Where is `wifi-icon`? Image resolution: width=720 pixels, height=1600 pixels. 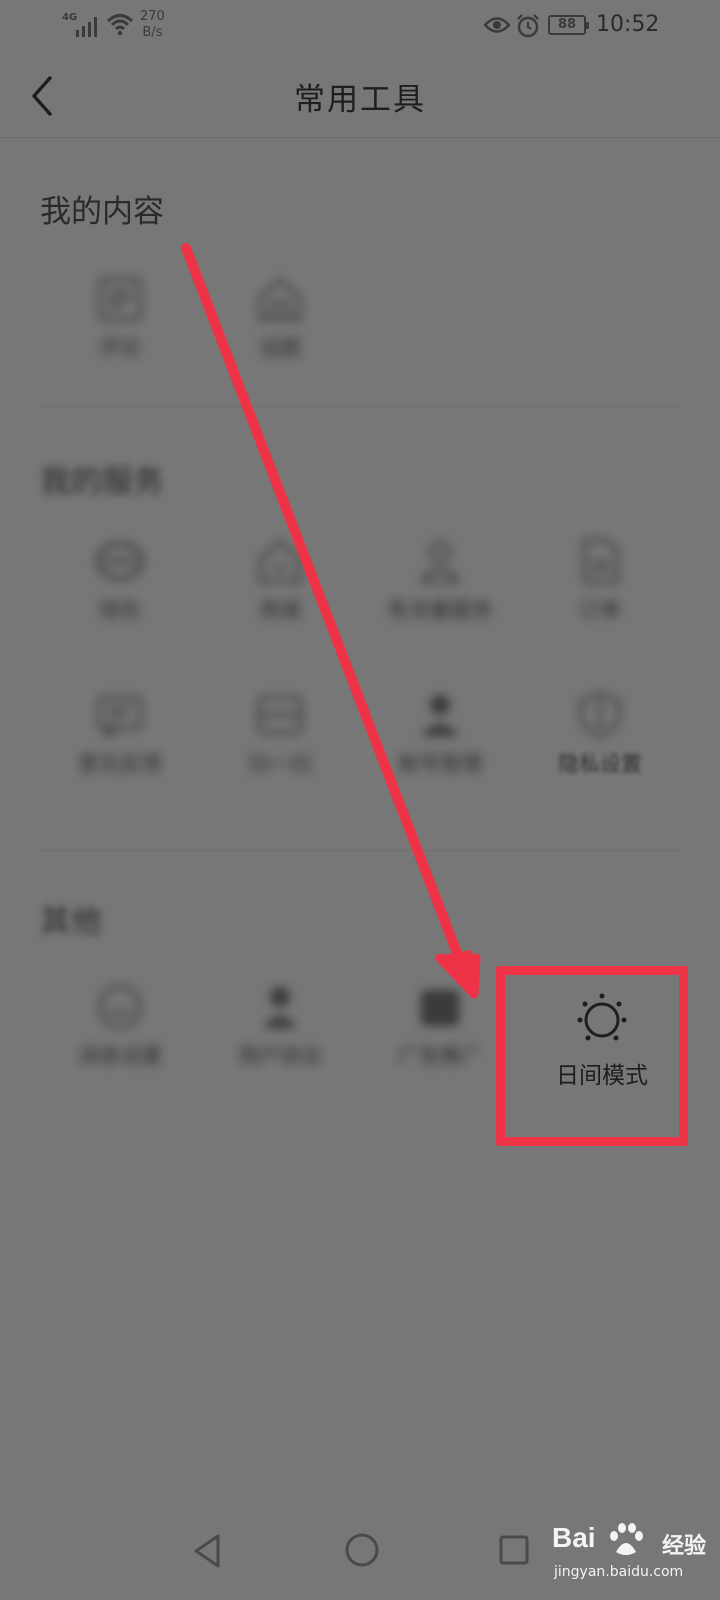
wifi-icon is located at coordinates (120, 25).